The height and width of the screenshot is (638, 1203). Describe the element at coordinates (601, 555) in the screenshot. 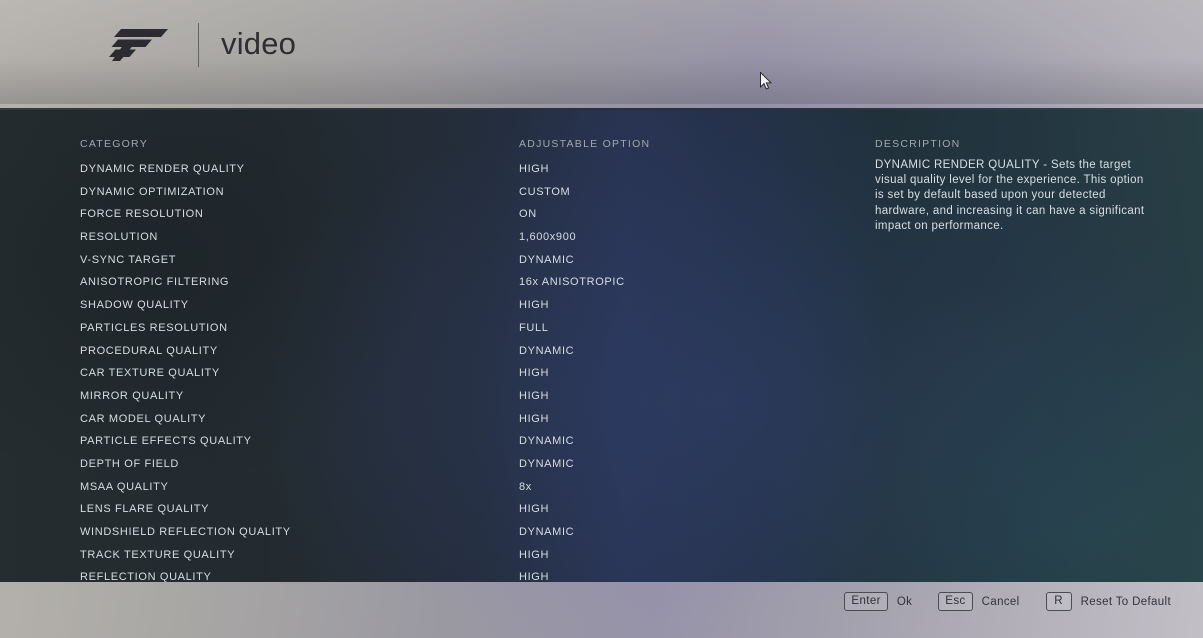

I see `settings-row: TRACK TEXTURE QUALITY HIGH` at that location.